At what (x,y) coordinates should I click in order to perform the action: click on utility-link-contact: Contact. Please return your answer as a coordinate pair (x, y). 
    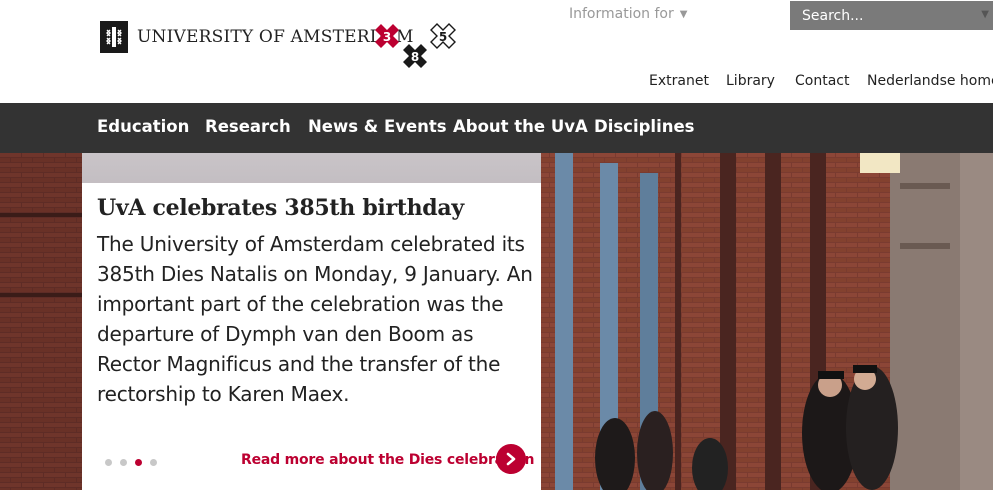
    Looking at the image, I should click on (822, 81).